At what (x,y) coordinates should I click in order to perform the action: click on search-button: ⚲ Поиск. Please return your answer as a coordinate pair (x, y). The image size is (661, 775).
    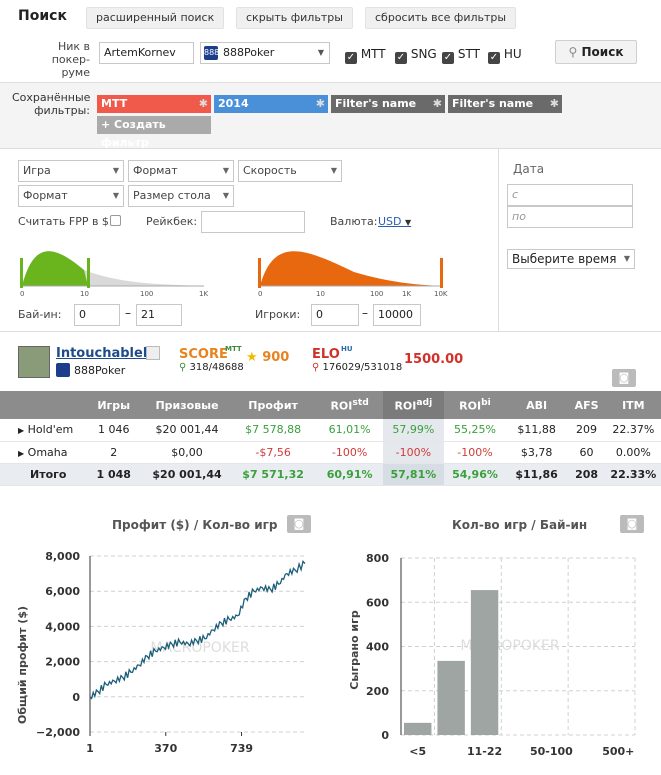
    Looking at the image, I should click on (596, 52).